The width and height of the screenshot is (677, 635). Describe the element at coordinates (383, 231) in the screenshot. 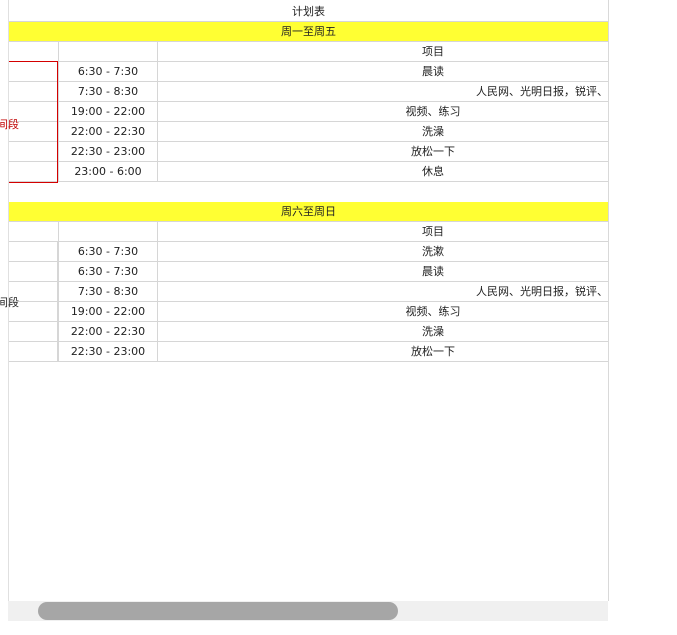

I see `weekend-item-header: 项目` at that location.